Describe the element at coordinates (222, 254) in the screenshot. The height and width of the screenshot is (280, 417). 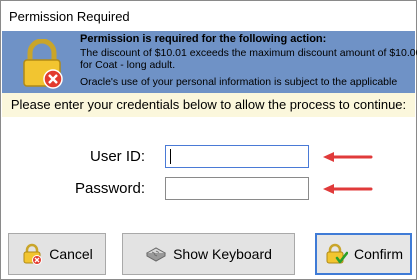
I see `show-keyboard-button-label: Show Keyboard` at that location.